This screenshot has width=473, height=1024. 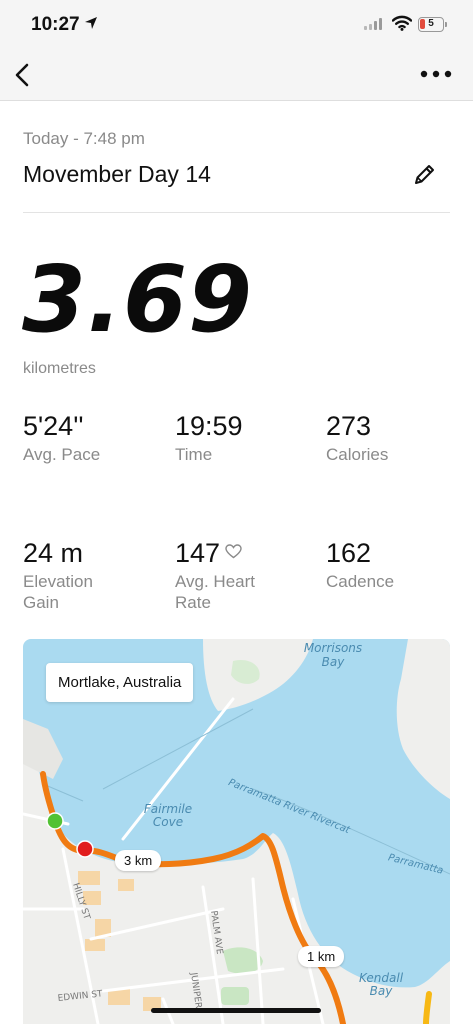 I want to click on stat-calories: 273 Calories, so click(x=357, y=438).